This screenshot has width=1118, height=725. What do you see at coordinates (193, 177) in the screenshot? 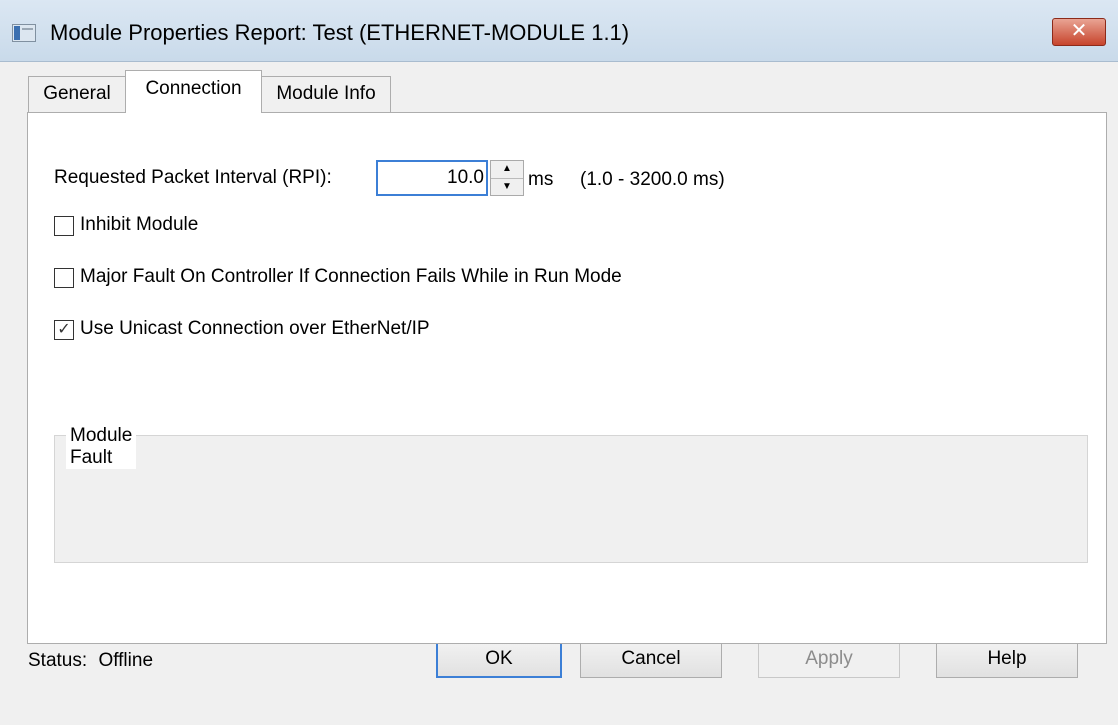
I see `rpi-label: Requested Packet Interval (RPI):` at bounding box center [193, 177].